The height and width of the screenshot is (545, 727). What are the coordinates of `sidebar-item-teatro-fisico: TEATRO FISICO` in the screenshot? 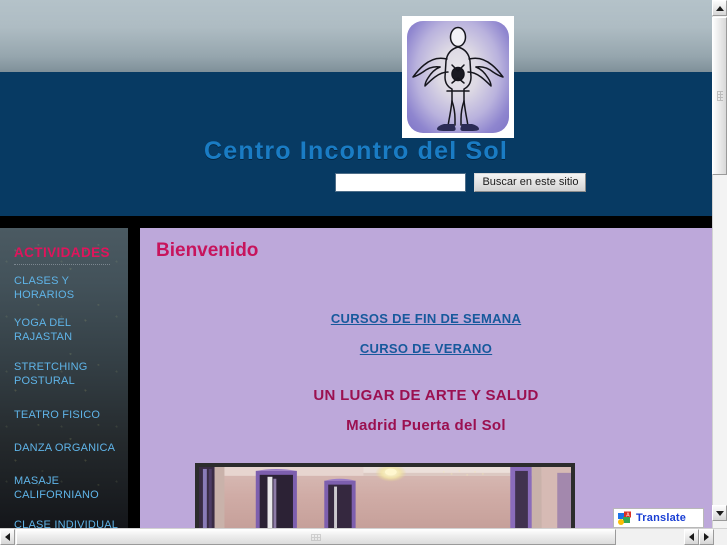 It's located at (70, 415).